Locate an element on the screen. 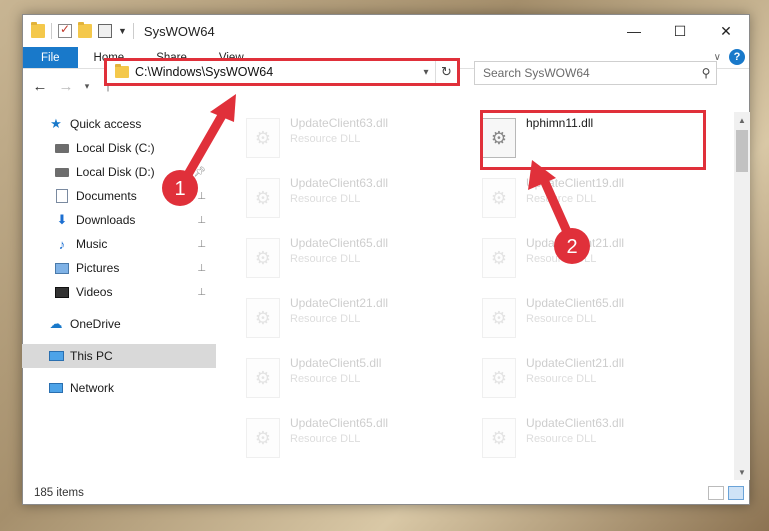 The width and height of the screenshot is (769, 531). recent-locations-icon: ▾ is located at coordinates (87, 86).